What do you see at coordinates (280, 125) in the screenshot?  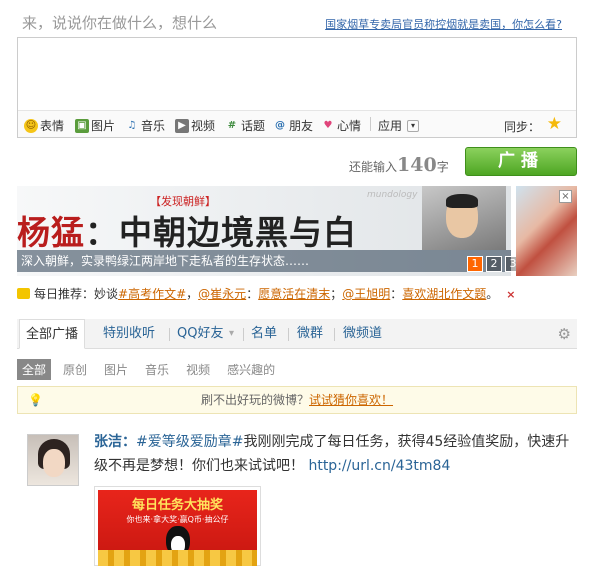 I see `at-icon: @` at bounding box center [280, 125].